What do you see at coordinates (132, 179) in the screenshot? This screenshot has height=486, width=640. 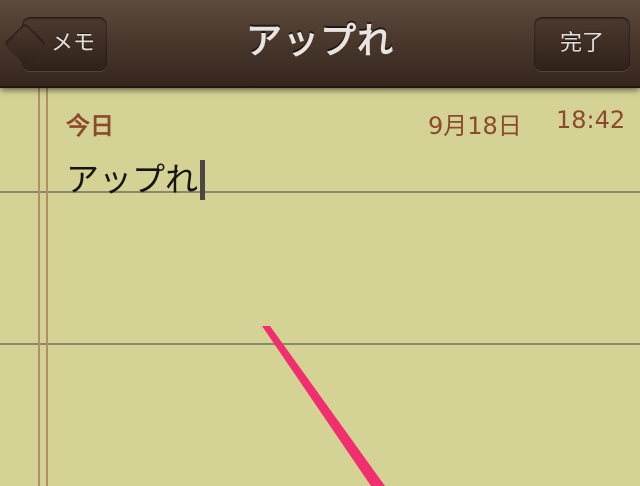 I see `note-body-text: アップれ` at bounding box center [132, 179].